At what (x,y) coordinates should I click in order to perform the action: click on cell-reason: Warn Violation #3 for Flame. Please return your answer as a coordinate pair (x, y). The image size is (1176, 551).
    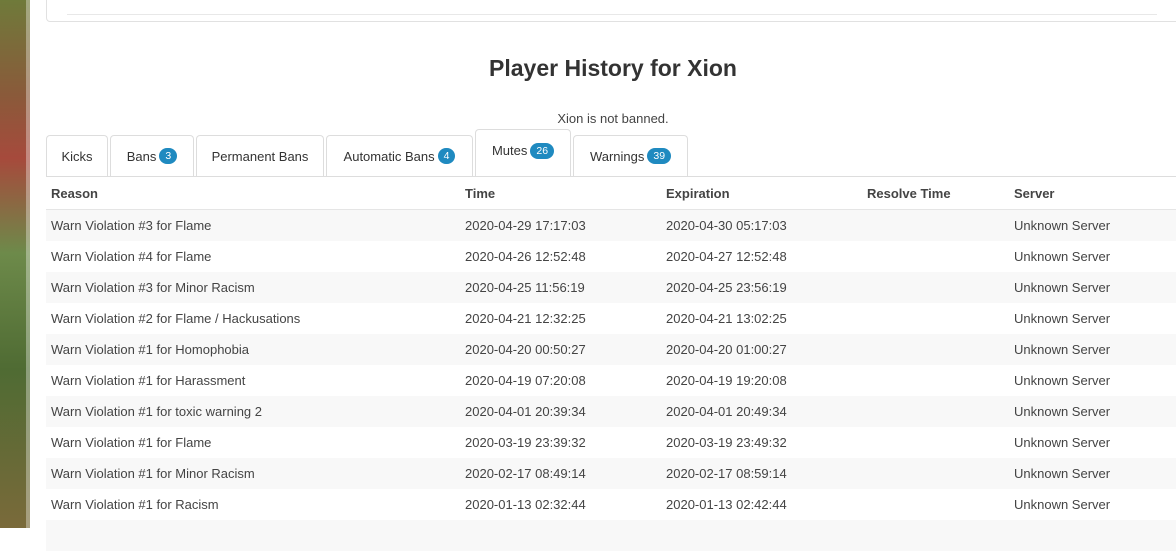
    Looking at the image, I should click on (131, 225).